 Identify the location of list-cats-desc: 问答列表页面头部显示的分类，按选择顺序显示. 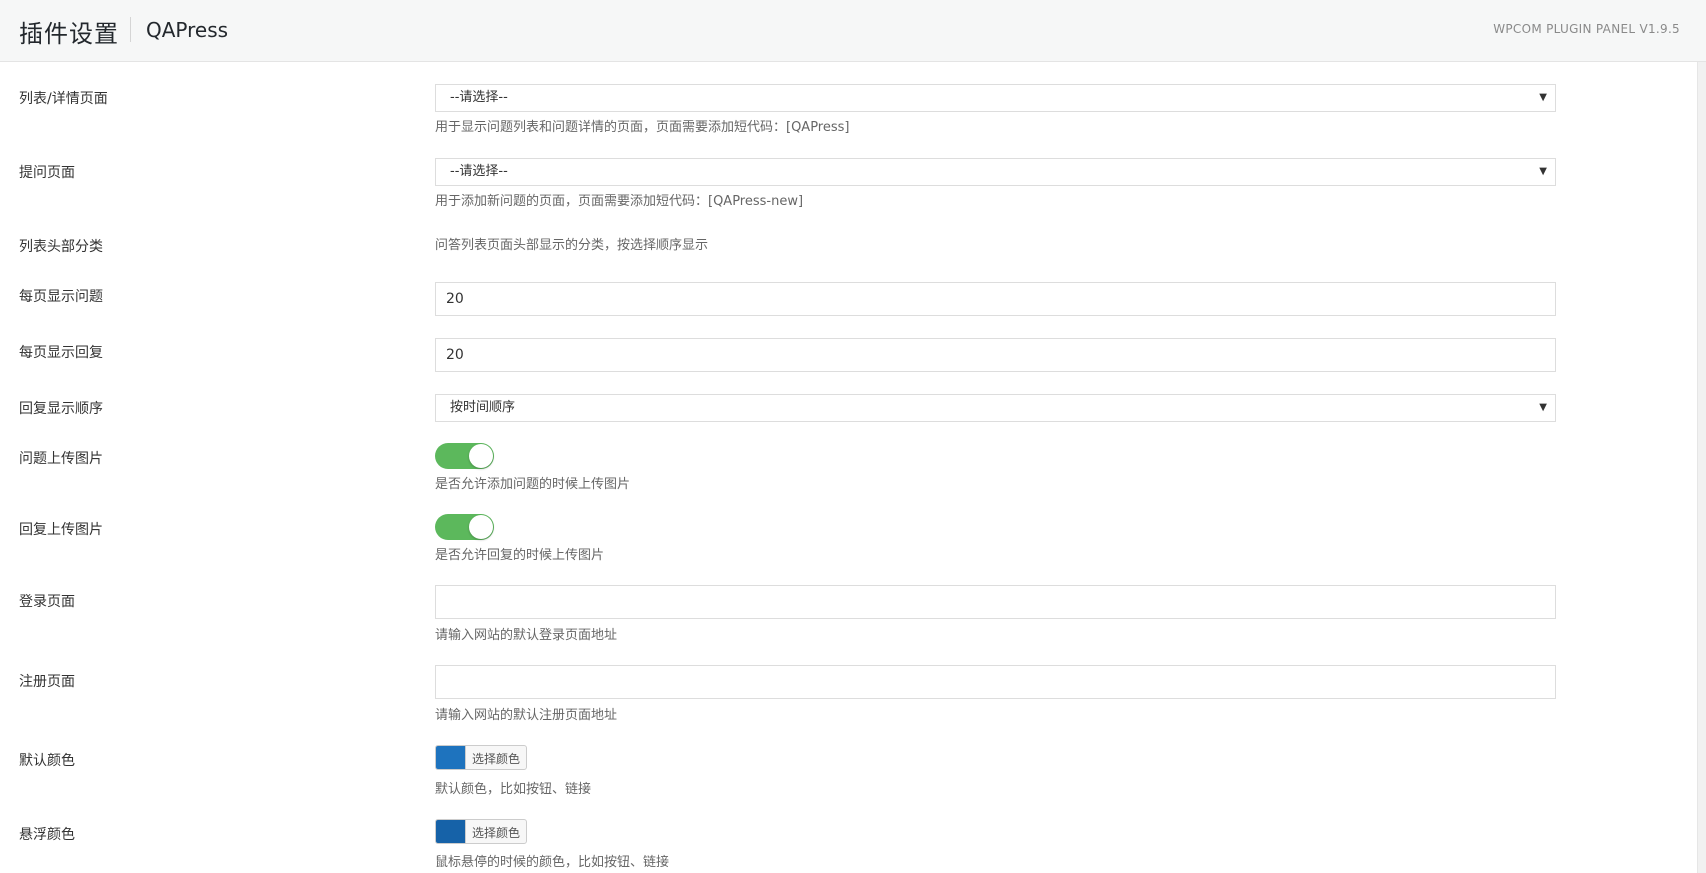
(572, 245).